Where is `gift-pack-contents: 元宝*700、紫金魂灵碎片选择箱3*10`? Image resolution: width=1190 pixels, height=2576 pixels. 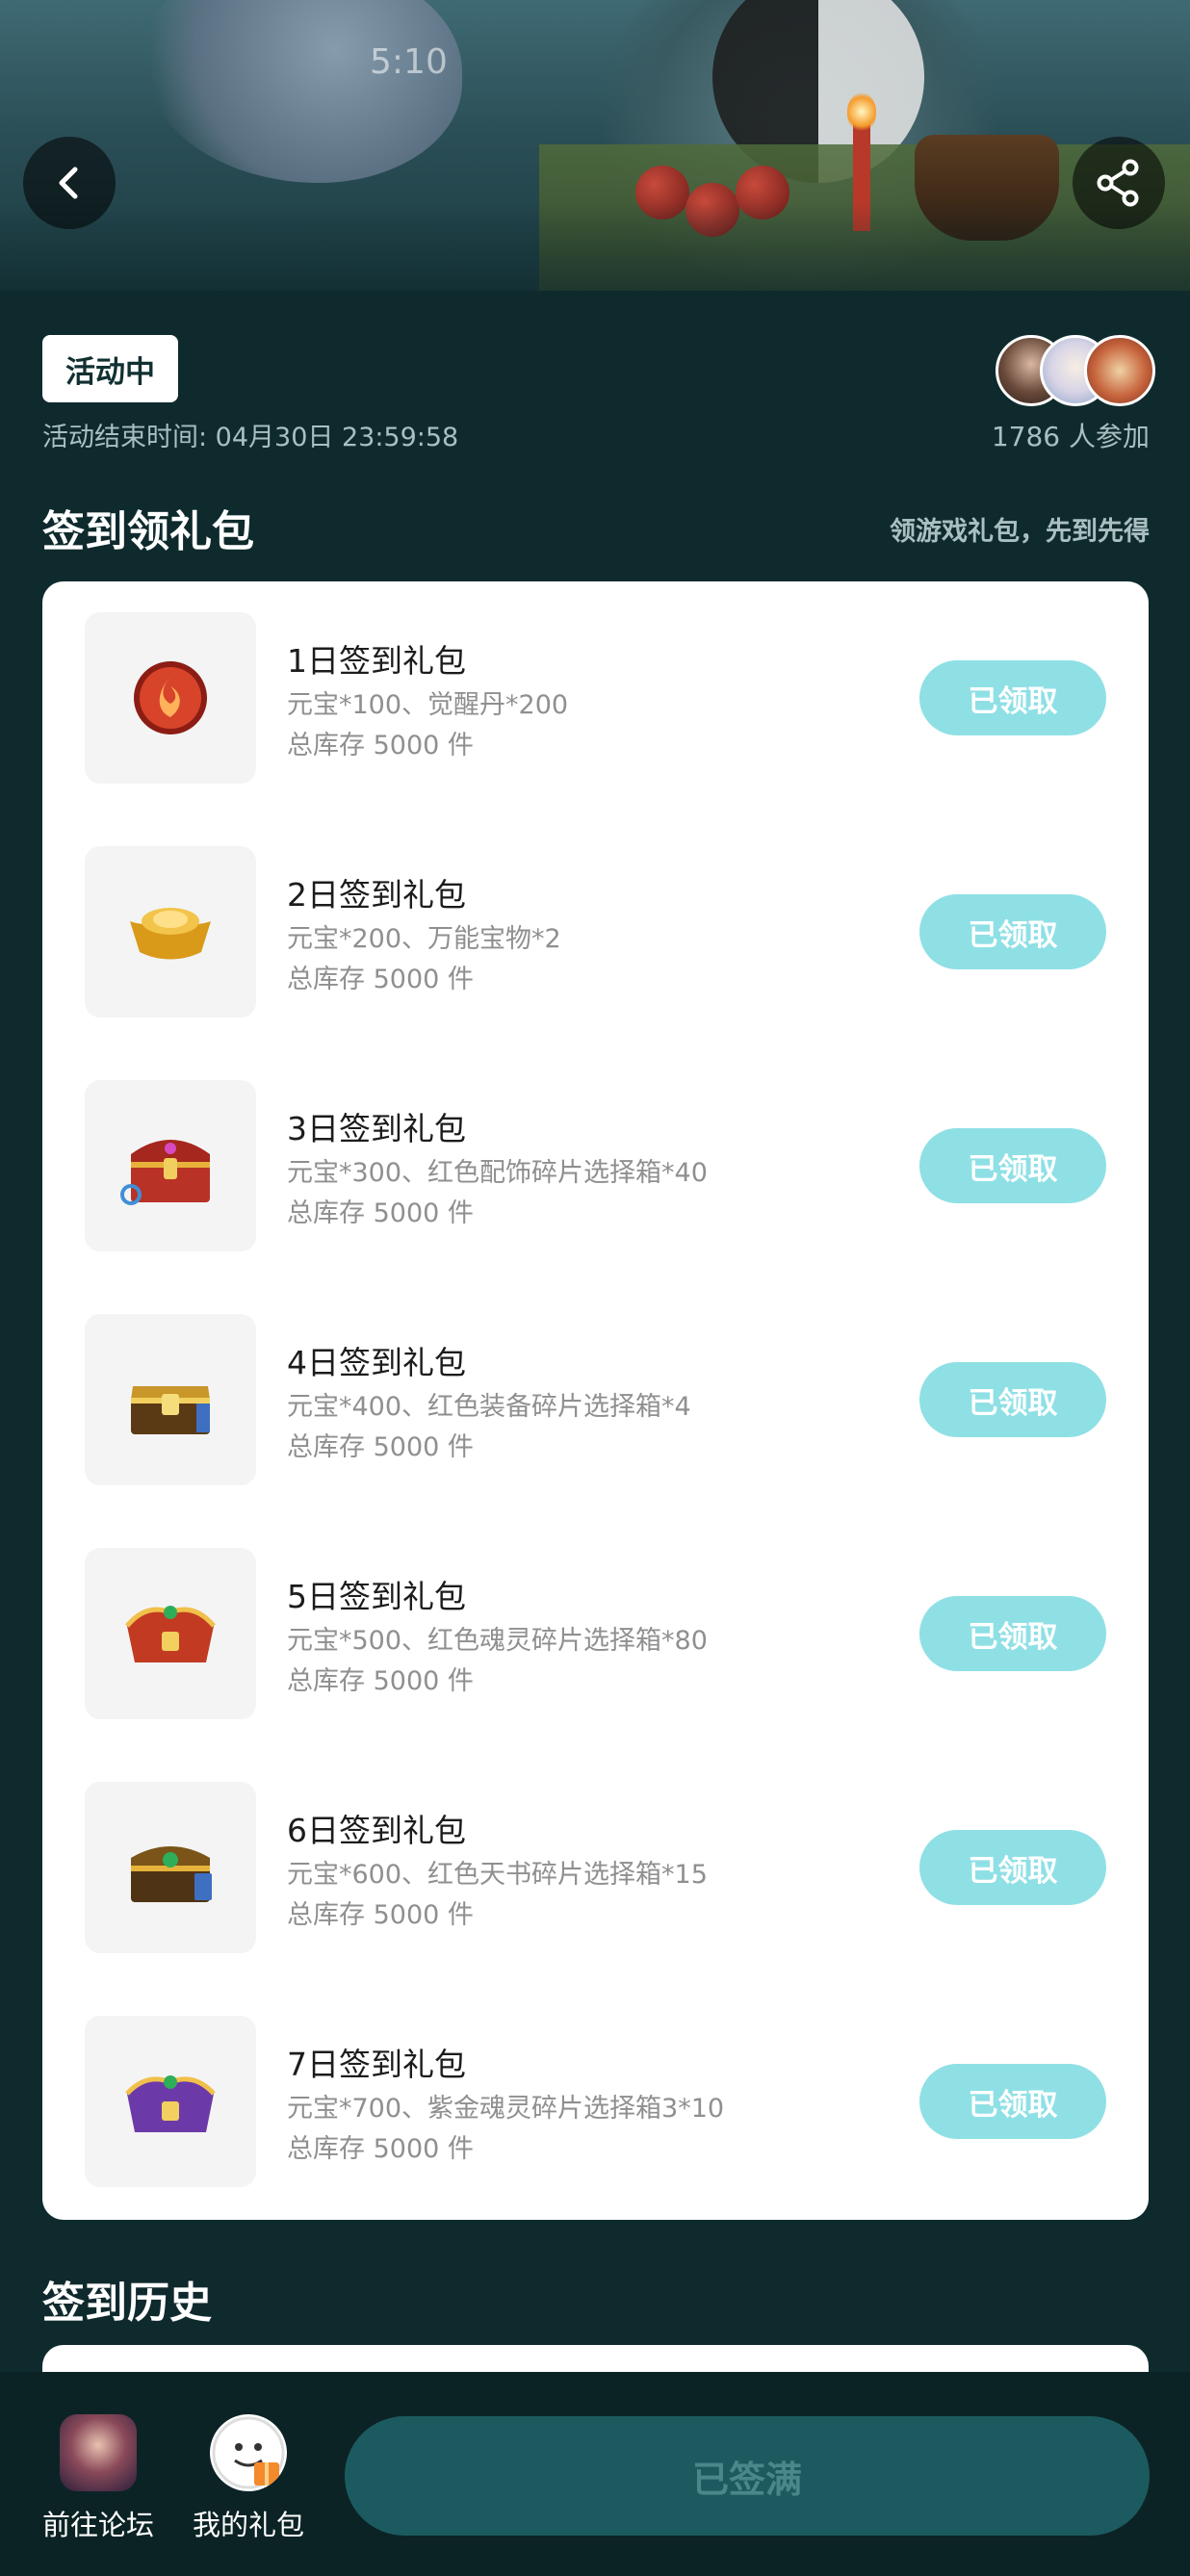
gift-pack-contents: 元宝*700、紫金魂灵碎片选择箱3*10 is located at coordinates (506, 2109).